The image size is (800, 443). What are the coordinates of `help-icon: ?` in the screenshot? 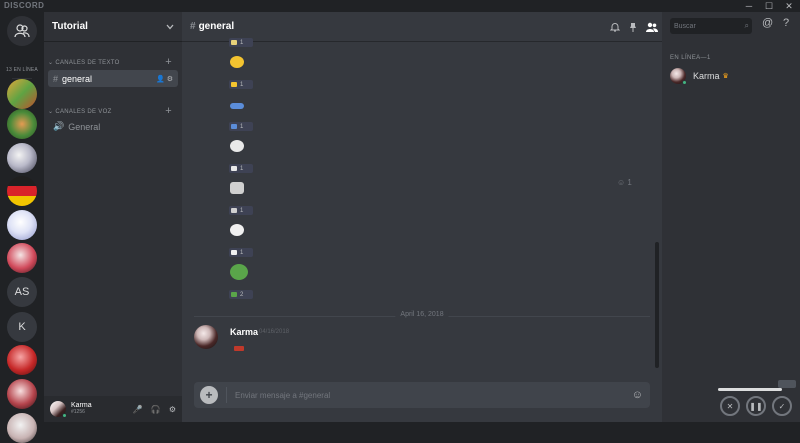 It's located at (786, 23).